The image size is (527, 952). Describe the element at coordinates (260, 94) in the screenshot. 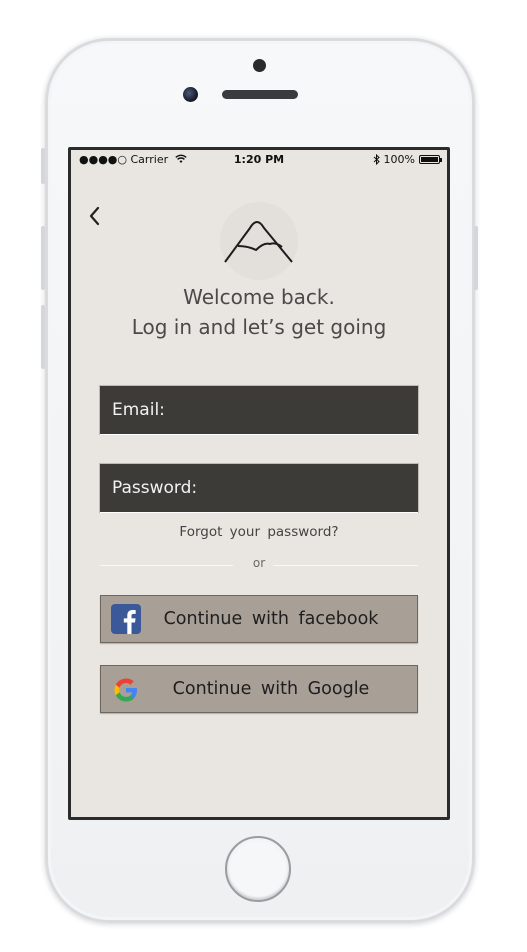

I see `earpiece-speaker` at that location.